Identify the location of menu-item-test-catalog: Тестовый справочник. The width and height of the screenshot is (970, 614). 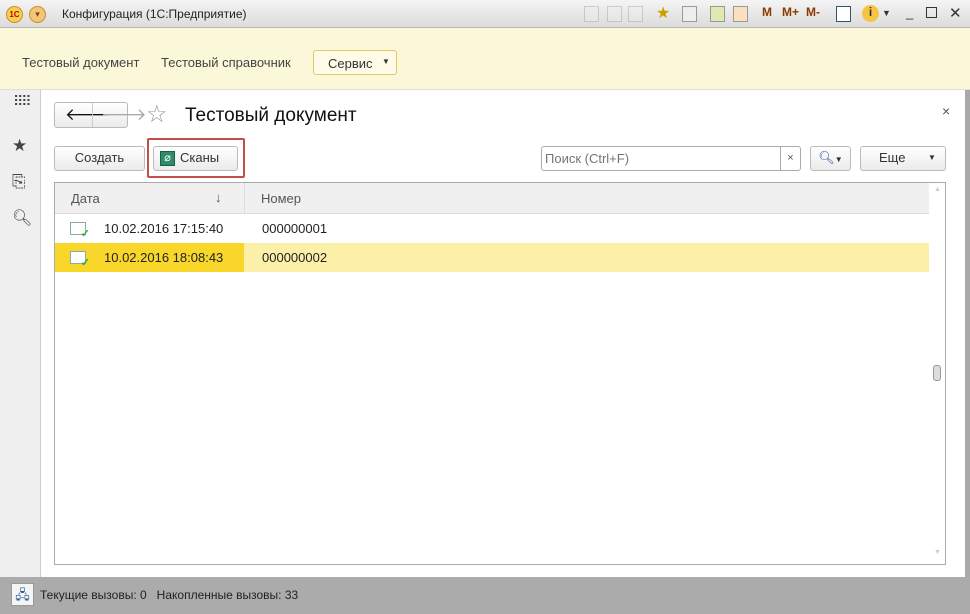
(226, 62).